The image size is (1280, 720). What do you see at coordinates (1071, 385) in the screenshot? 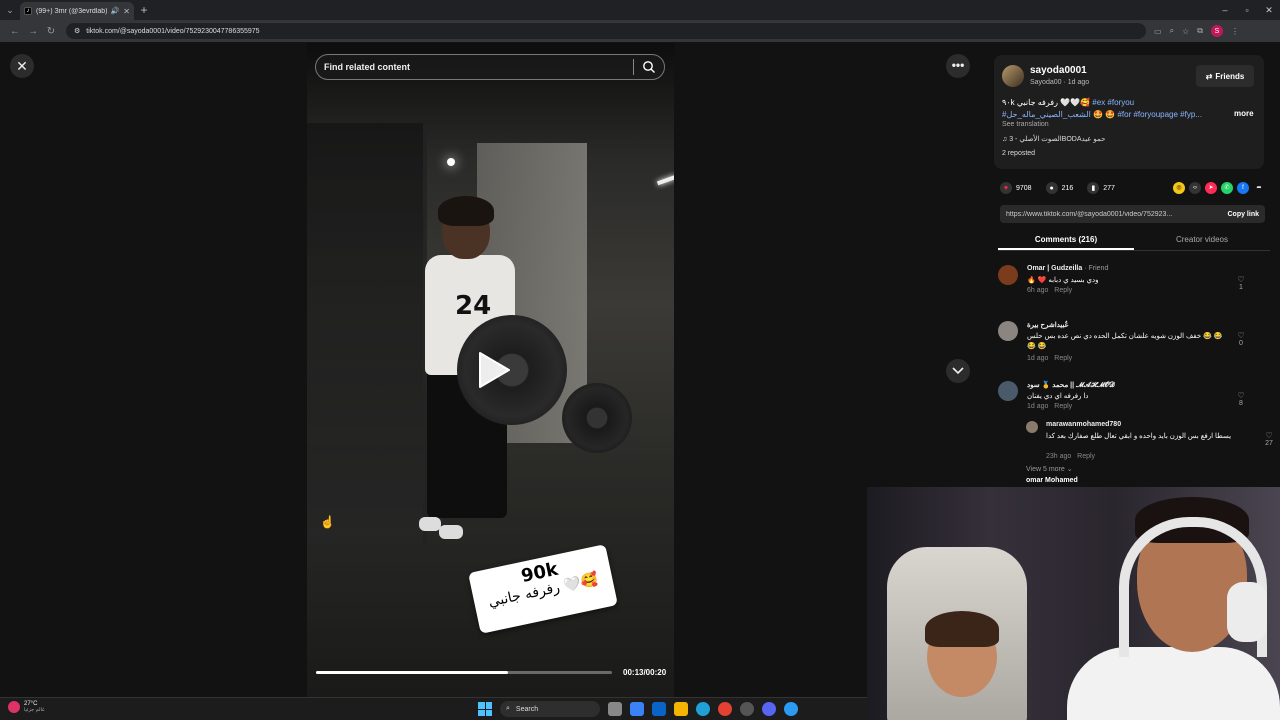
I see `commenter-name: محمد 🥇 سود || 𝓜𝓐𝓗𝓜𝓞𝓓` at bounding box center [1071, 385].